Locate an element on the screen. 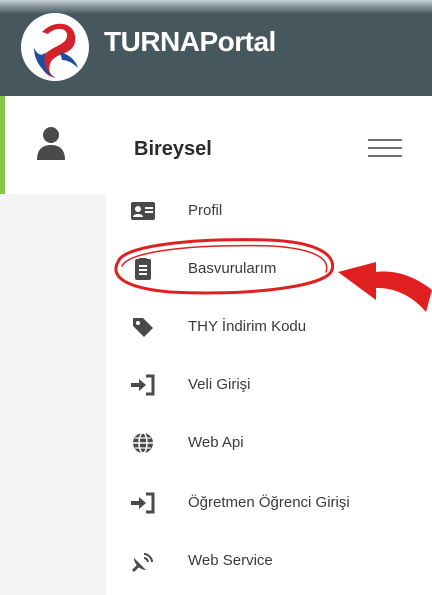  turna-logo is located at coordinates (55, 47).